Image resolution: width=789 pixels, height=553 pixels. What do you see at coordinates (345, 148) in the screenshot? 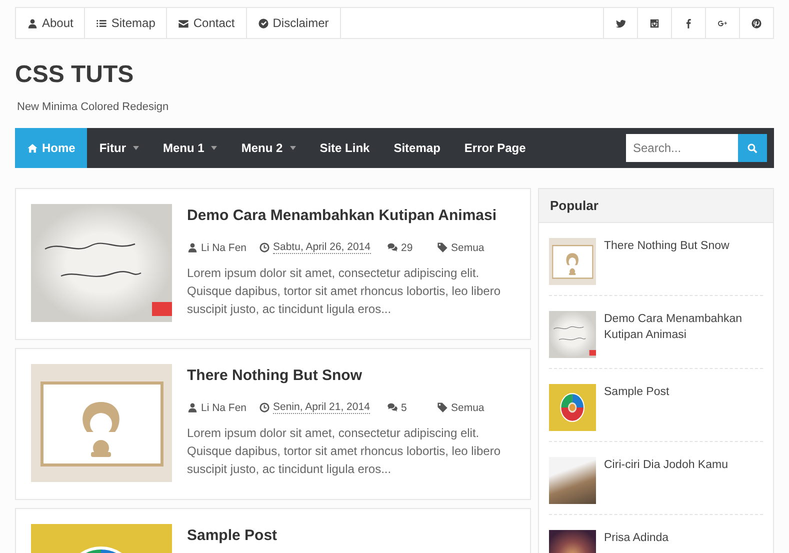
I see `nav-item: Site Link` at bounding box center [345, 148].